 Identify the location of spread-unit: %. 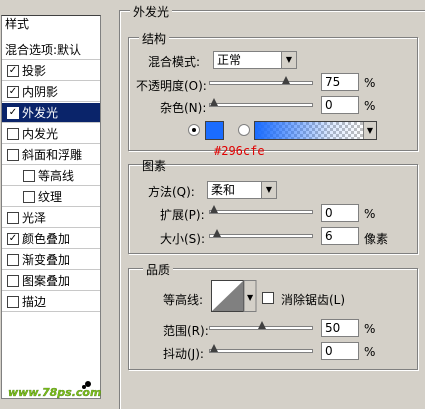
(370, 214).